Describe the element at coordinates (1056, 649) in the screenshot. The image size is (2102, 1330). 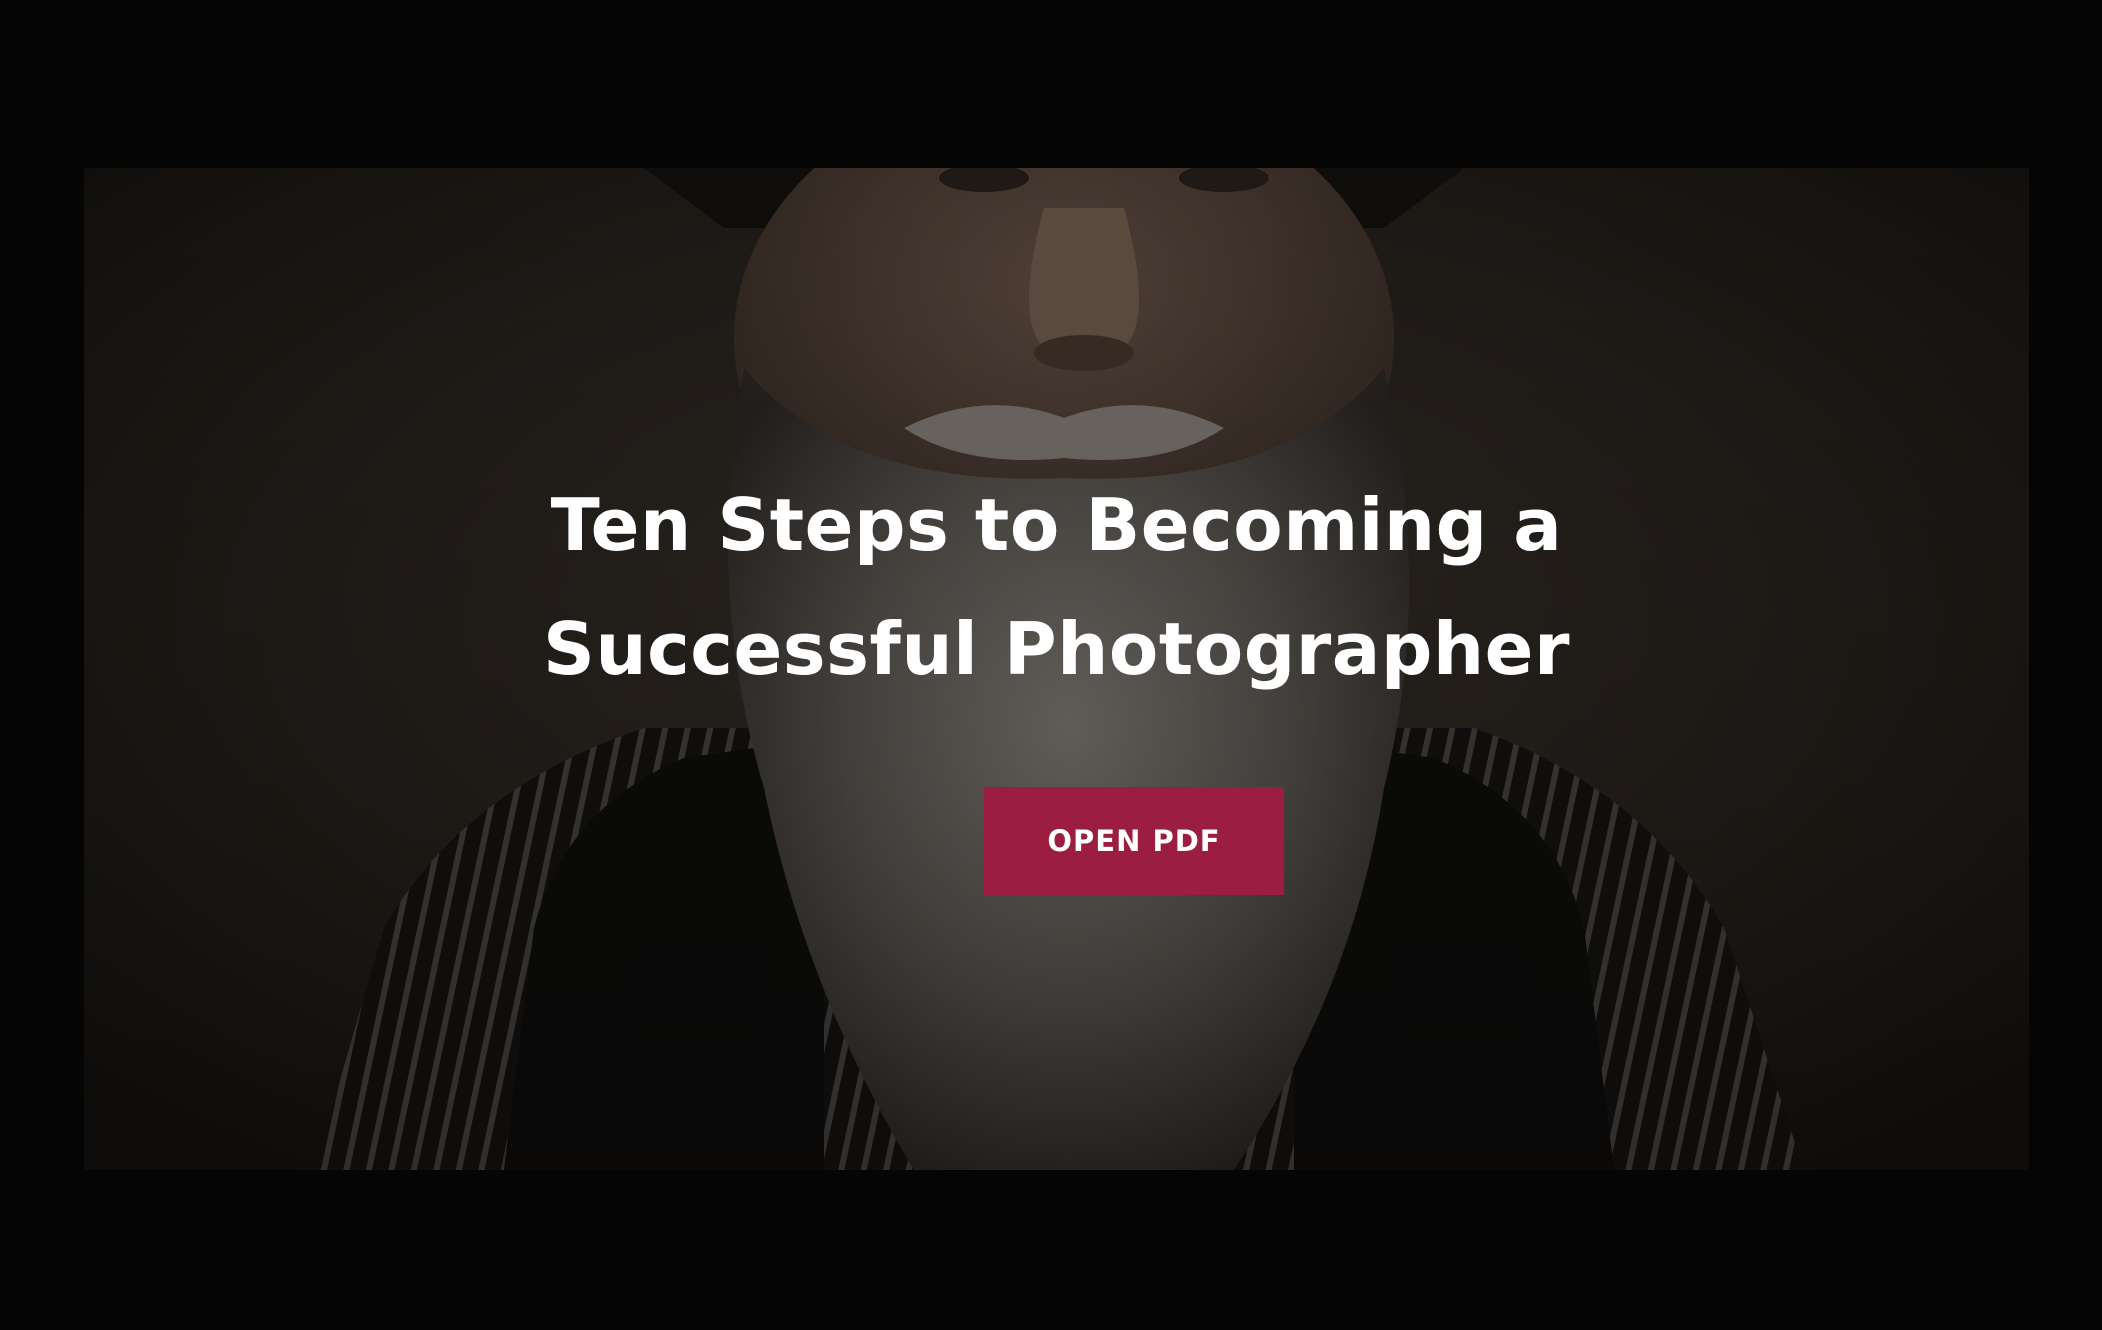
I see `hero-title-line-2: Successful Photographer` at that location.